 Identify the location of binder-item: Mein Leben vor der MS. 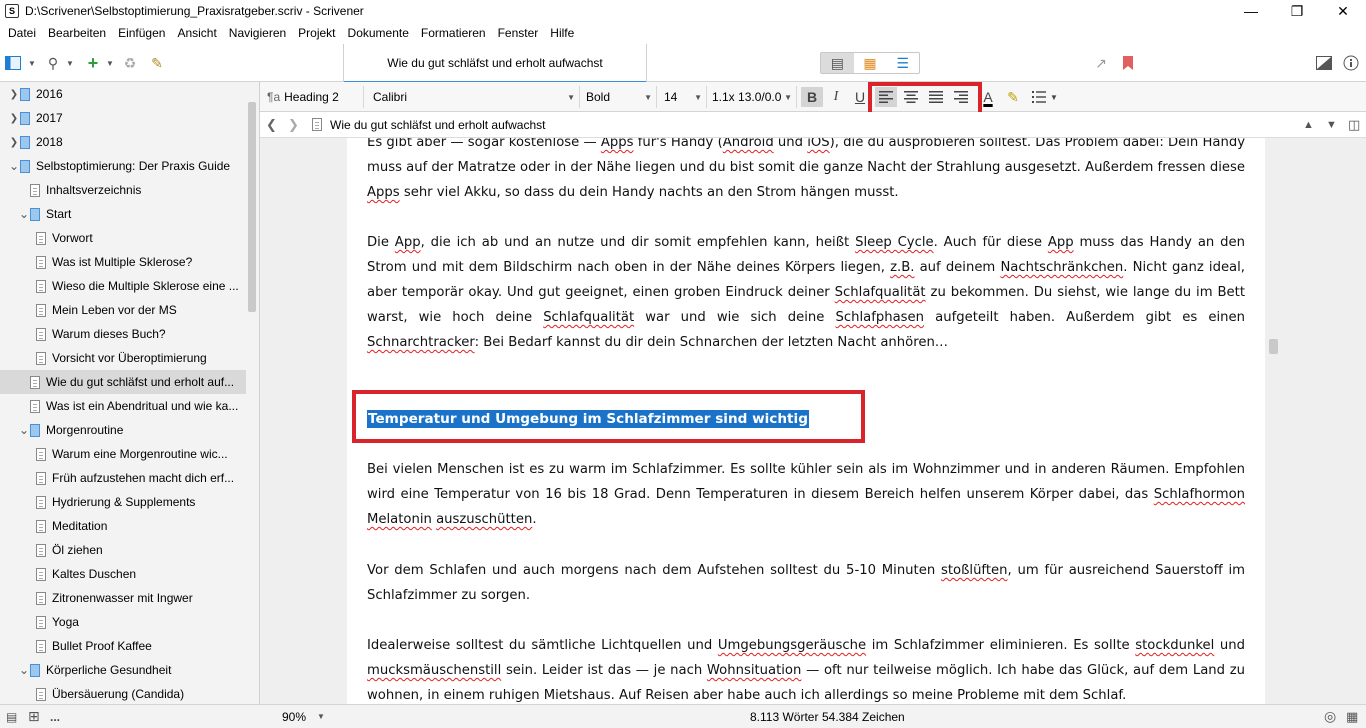
(123, 310).